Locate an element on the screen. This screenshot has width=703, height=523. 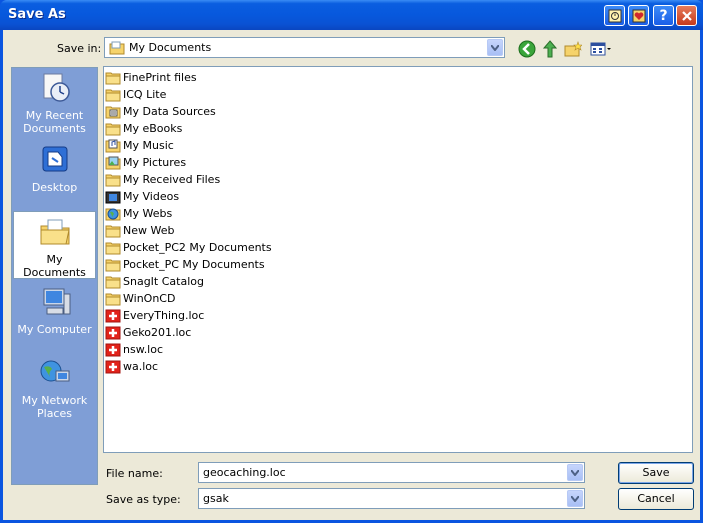
help-button: ? is located at coordinates (663, 15).